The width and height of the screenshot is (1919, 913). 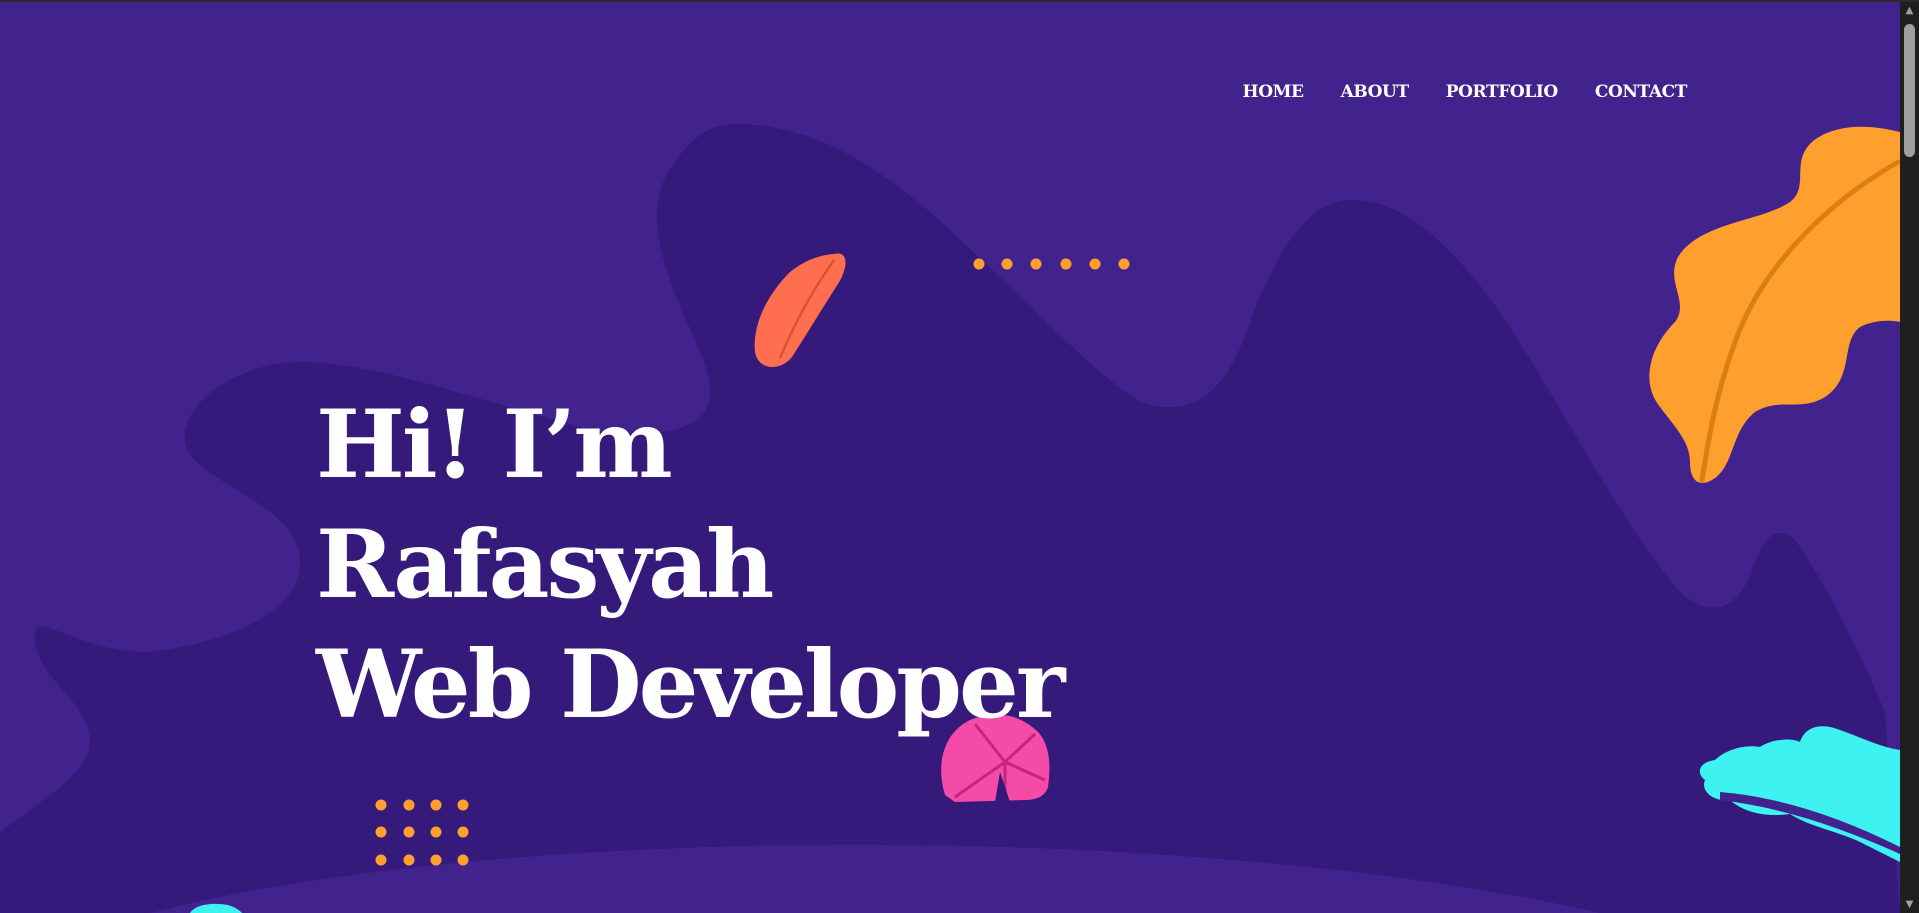 What do you see at coordinates (1641, 92) in the screenshot?
I see `nav-contact-link: CONTACT` at bounding box center [1641, 92].